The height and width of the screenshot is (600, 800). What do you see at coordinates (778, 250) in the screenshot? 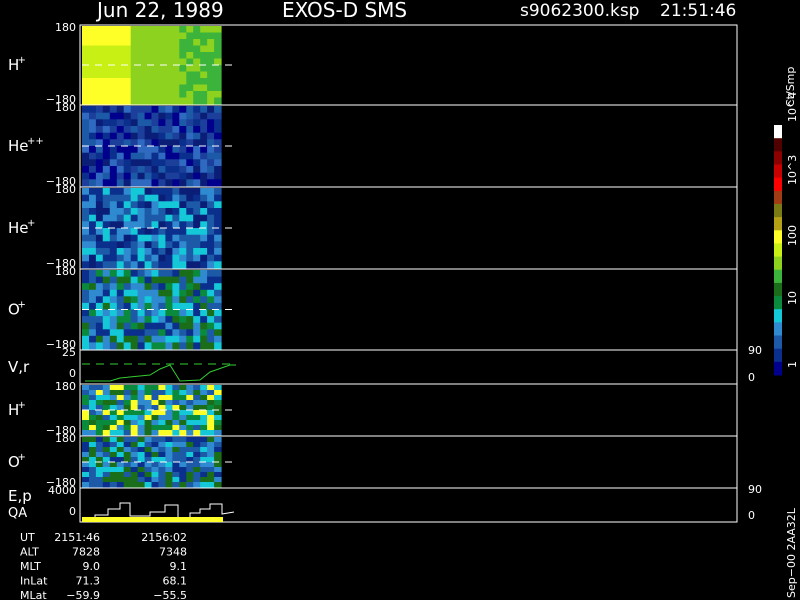
I see `colorbar-segment` at bounding box center [778, 250].